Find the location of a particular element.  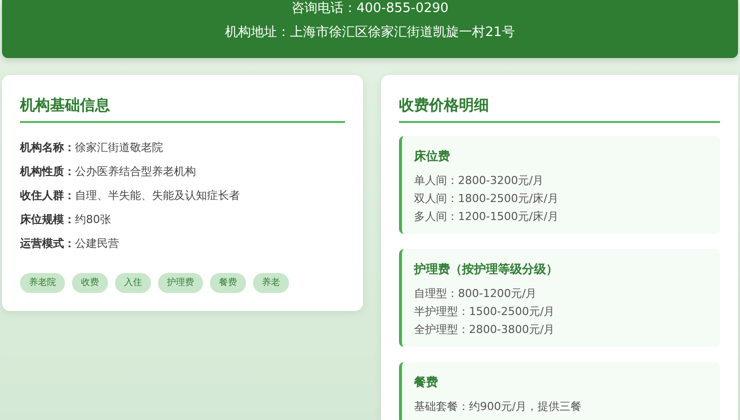

field-value: 徐家汇街道敬老院 is located at coordinates (119, 148).